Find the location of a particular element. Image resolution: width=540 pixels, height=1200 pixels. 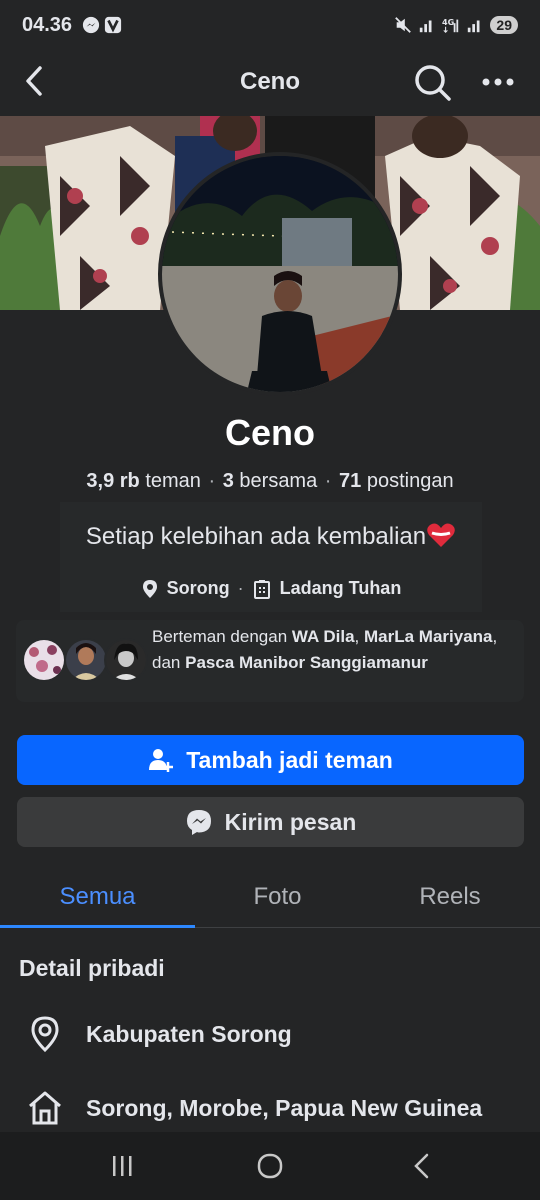

add-friend-label: Tambah jadi teman is located at coordinates (289, 759).